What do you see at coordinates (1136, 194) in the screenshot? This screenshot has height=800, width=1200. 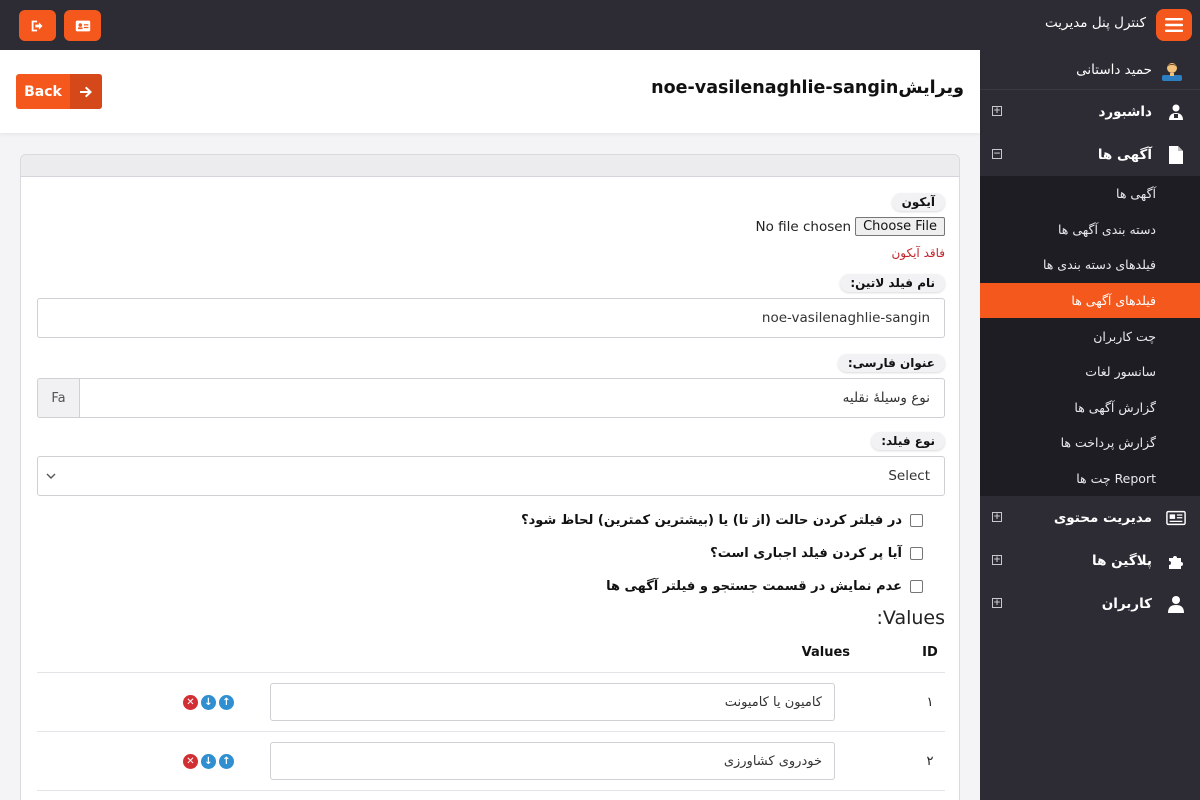 I see `submenu-label: آگهی ها` at bounding box center [1136, 194].